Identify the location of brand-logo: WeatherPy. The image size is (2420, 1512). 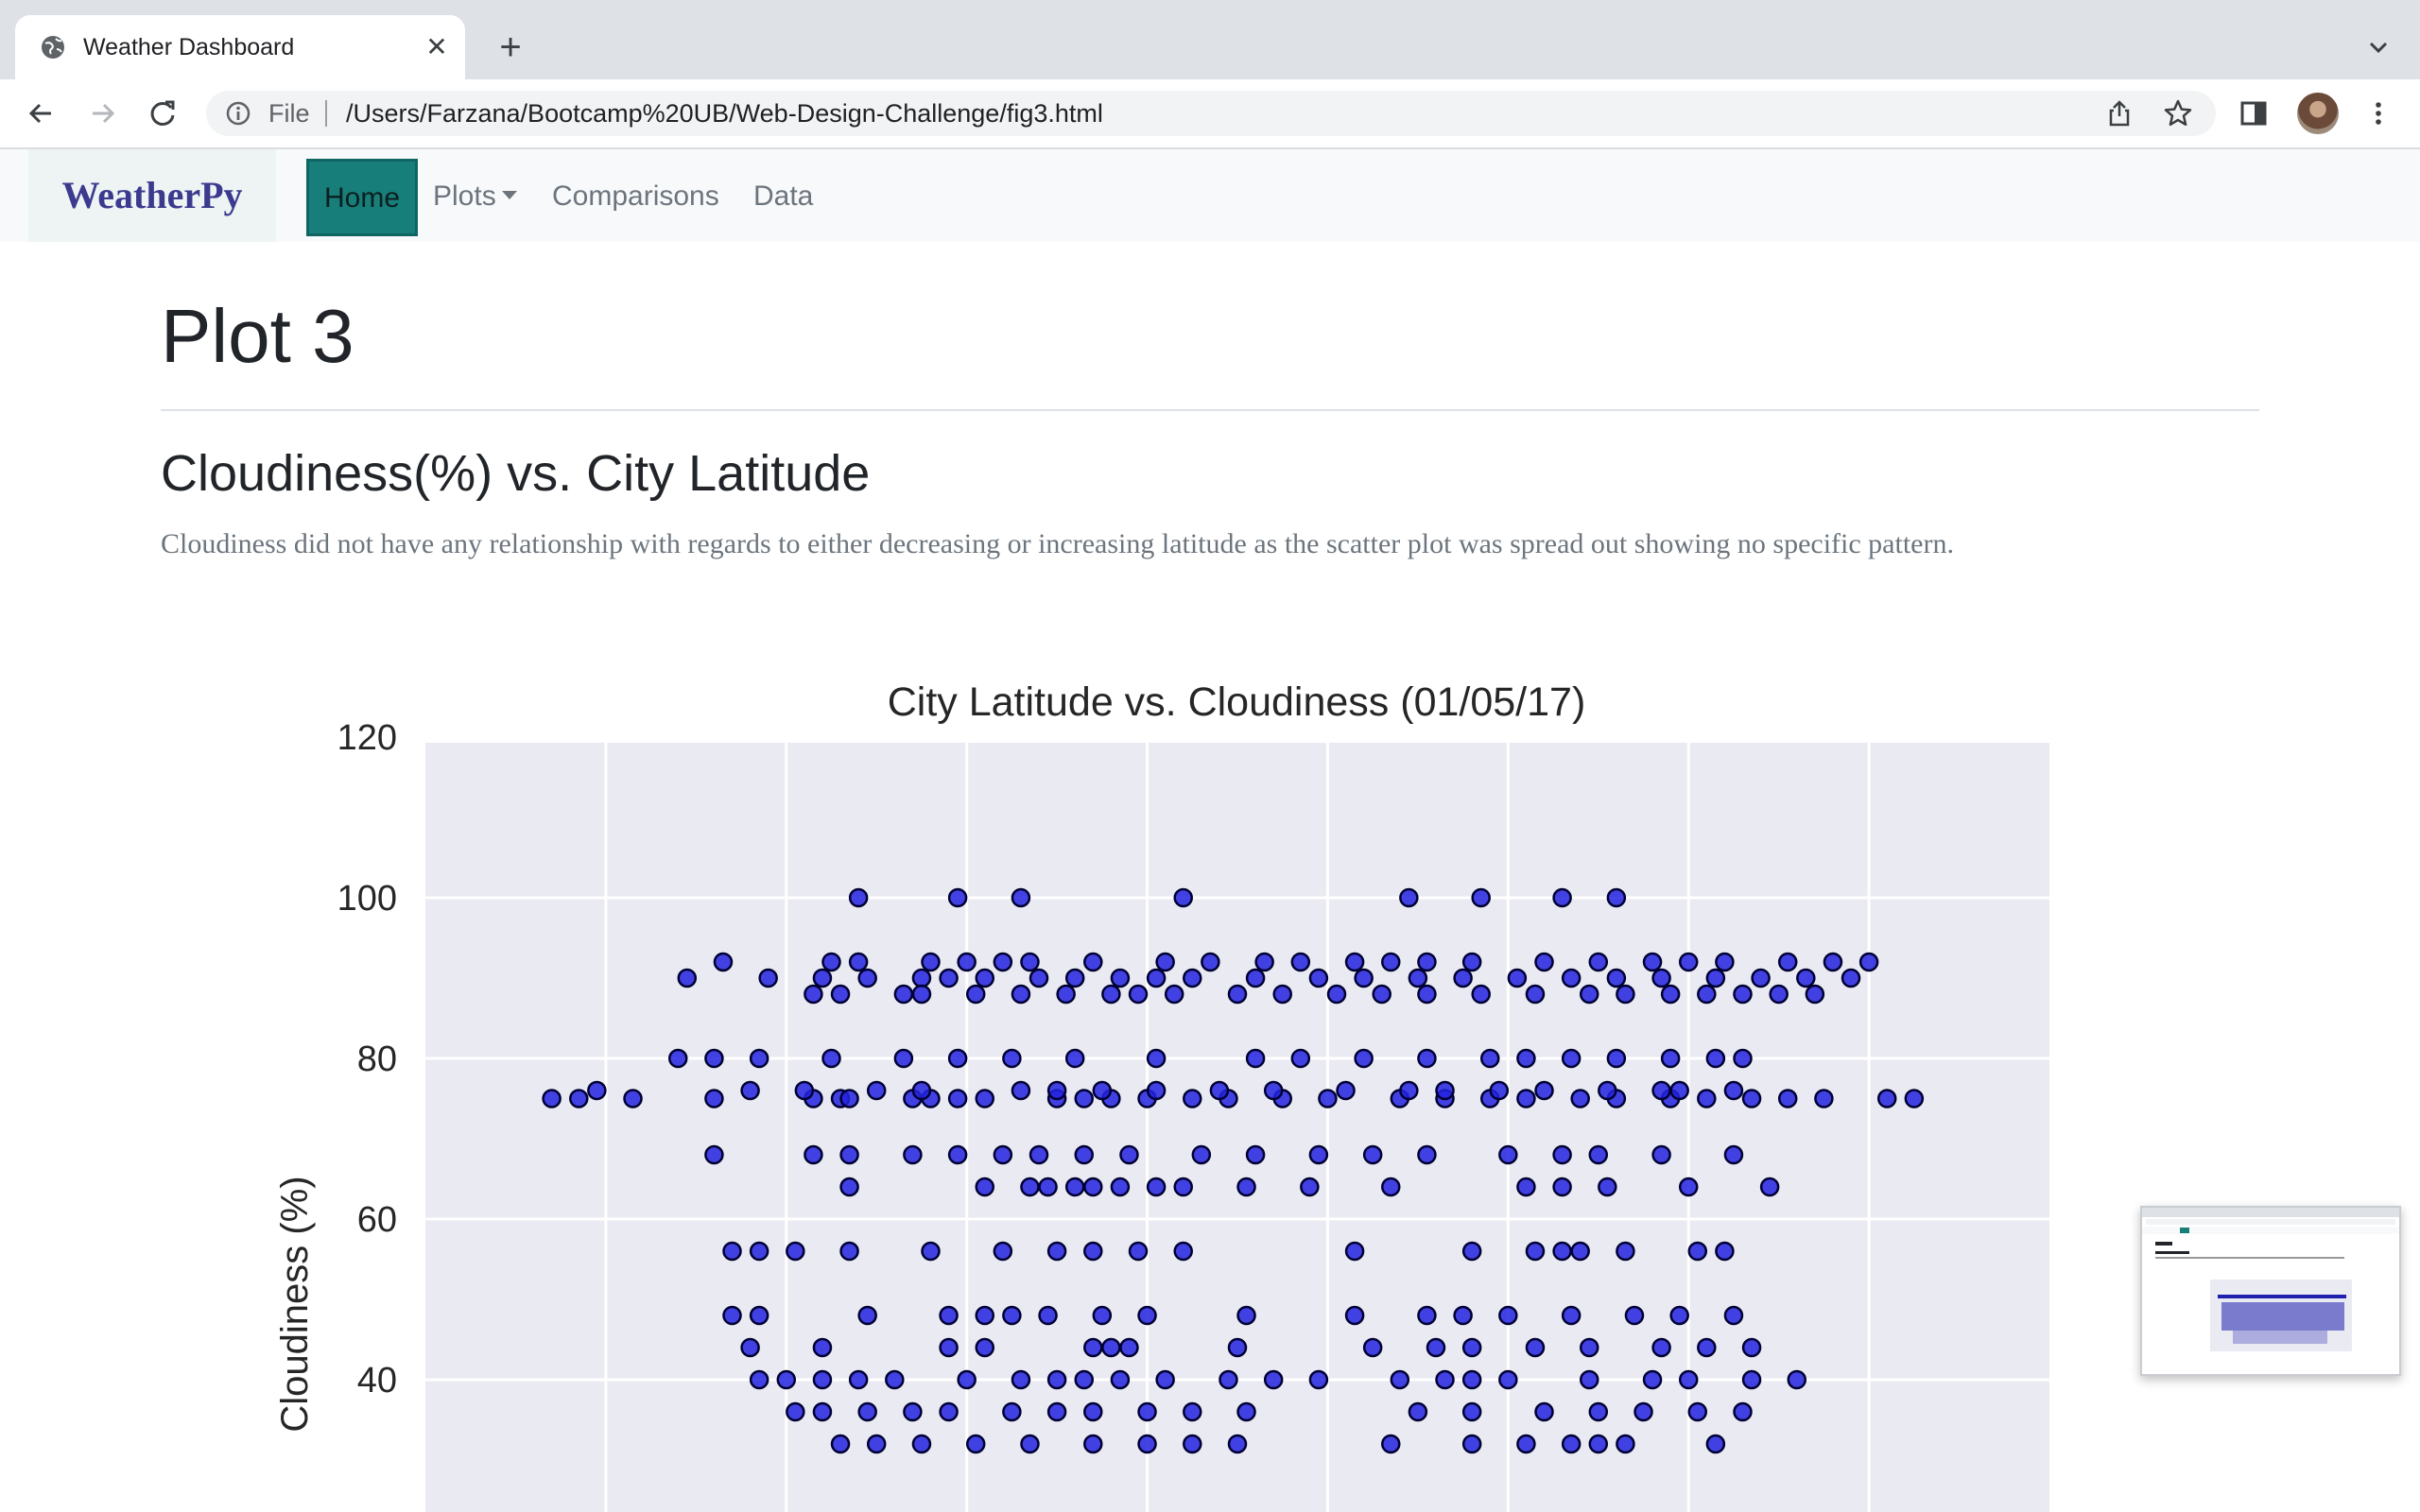
(152, 195).